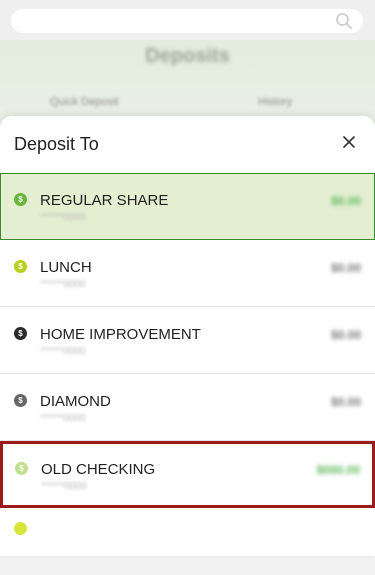  I want to click on background-tab-history: History, so click(275, 102).